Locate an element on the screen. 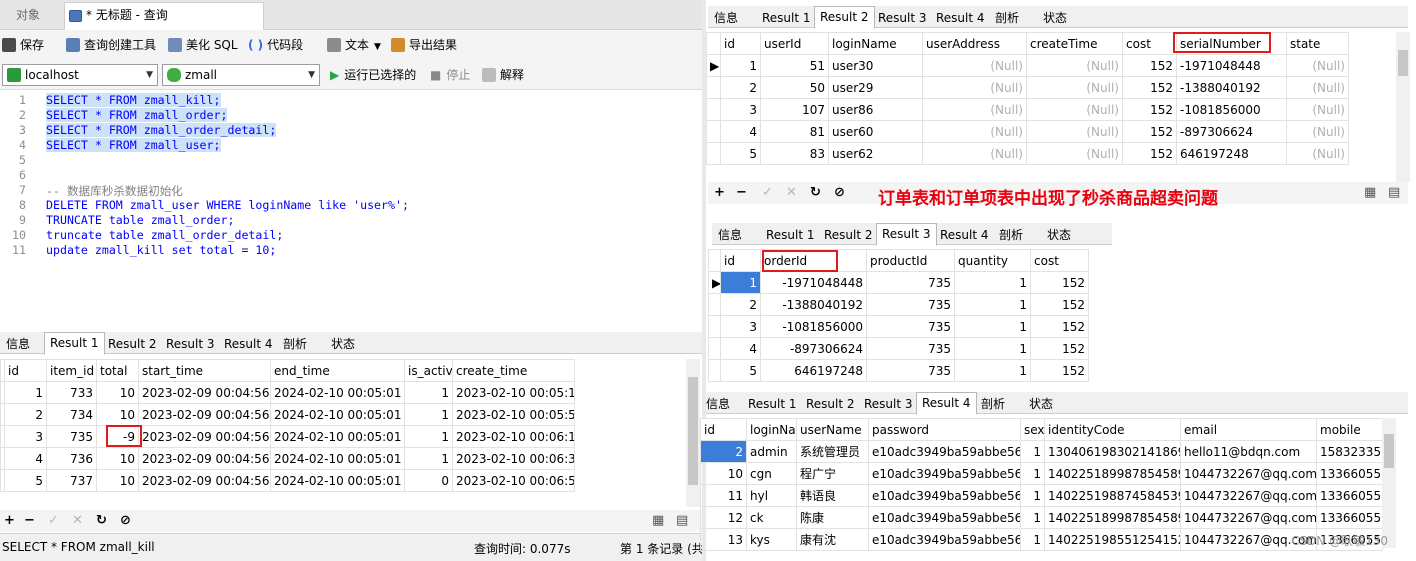 This screenshot has height=561, width=1416. table-cell: -897306624 is located at coordinates (1231, 131).